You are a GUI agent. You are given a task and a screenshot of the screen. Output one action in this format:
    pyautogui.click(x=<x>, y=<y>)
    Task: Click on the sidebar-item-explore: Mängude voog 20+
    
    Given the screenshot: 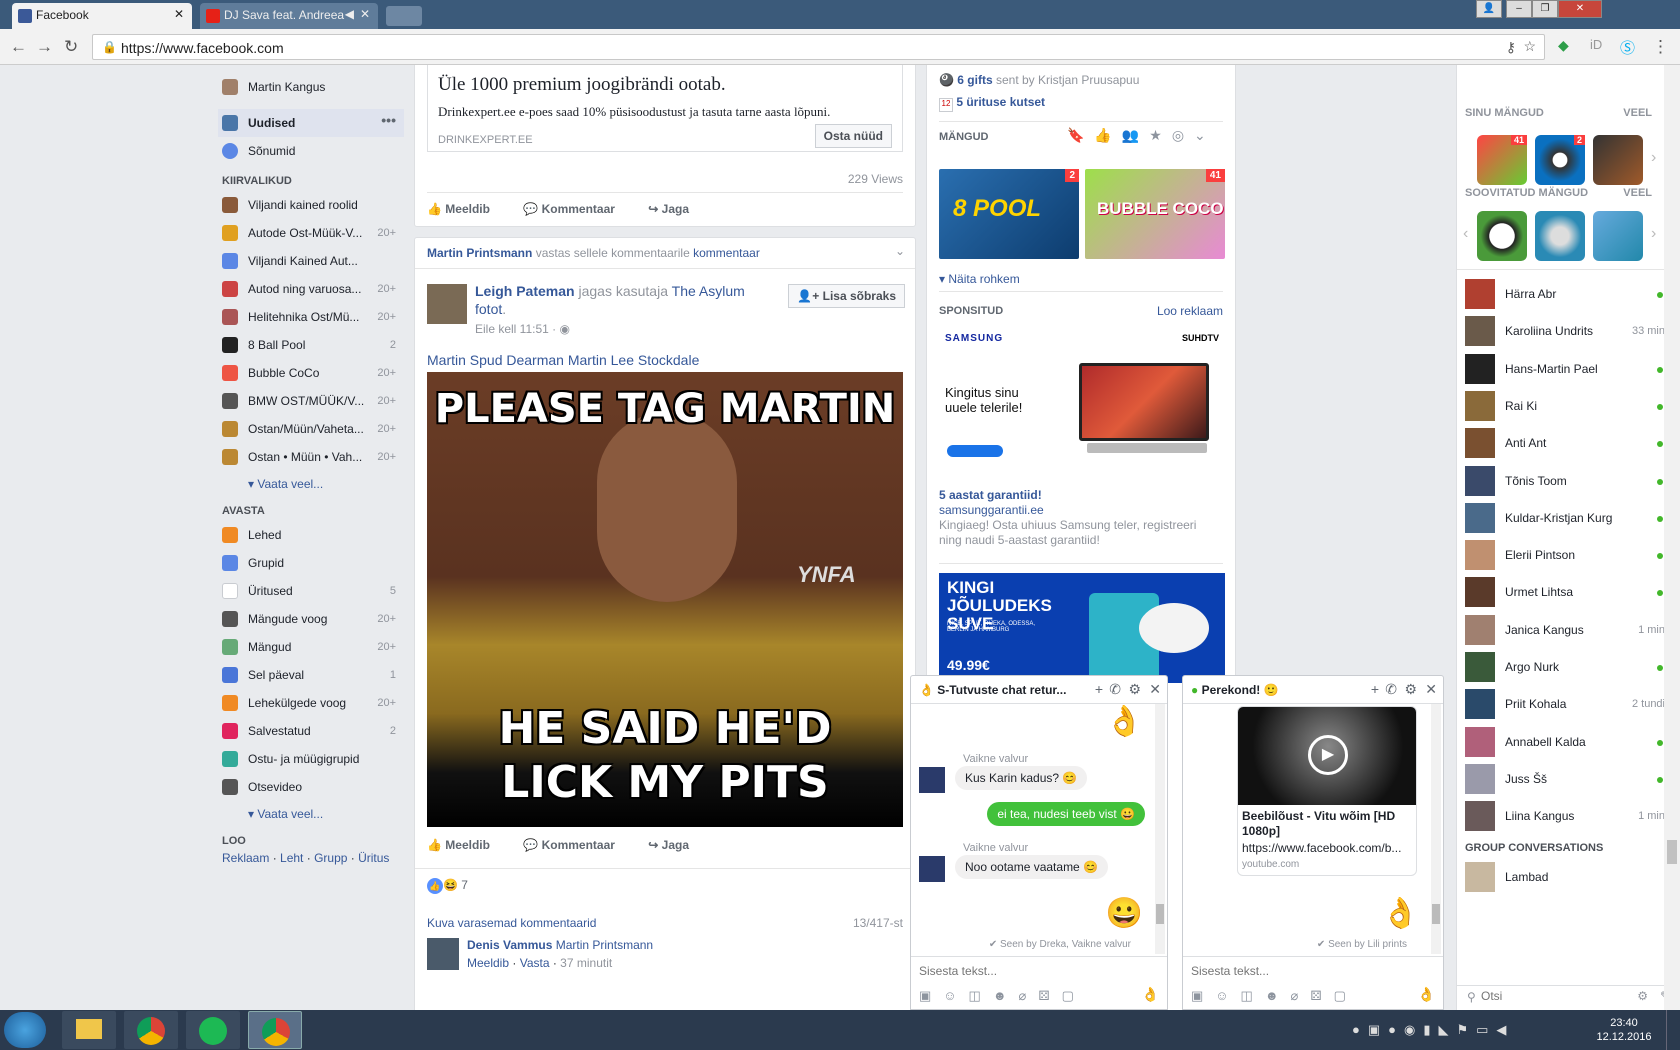 What is the action you would take?
    pyautogui.click(x=311, y=619)
    